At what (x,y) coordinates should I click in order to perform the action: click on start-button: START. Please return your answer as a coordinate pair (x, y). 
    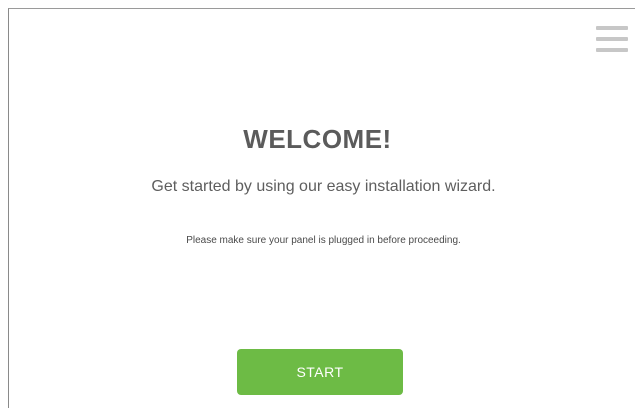
    Looking at the image, I should click on (320, 372).